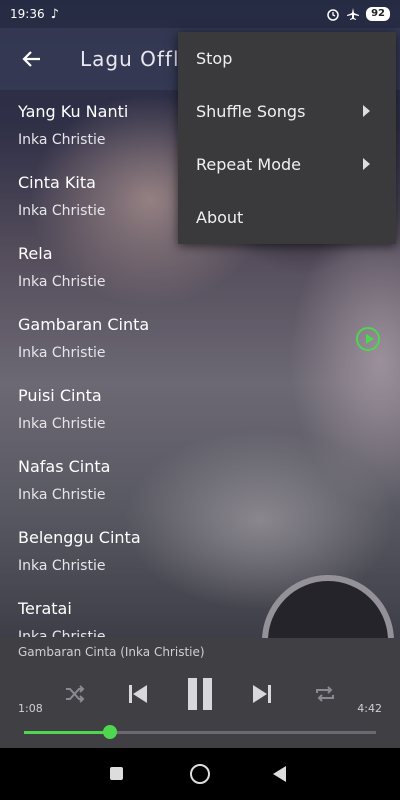  I want to click on pause-button, so click(200, 694).